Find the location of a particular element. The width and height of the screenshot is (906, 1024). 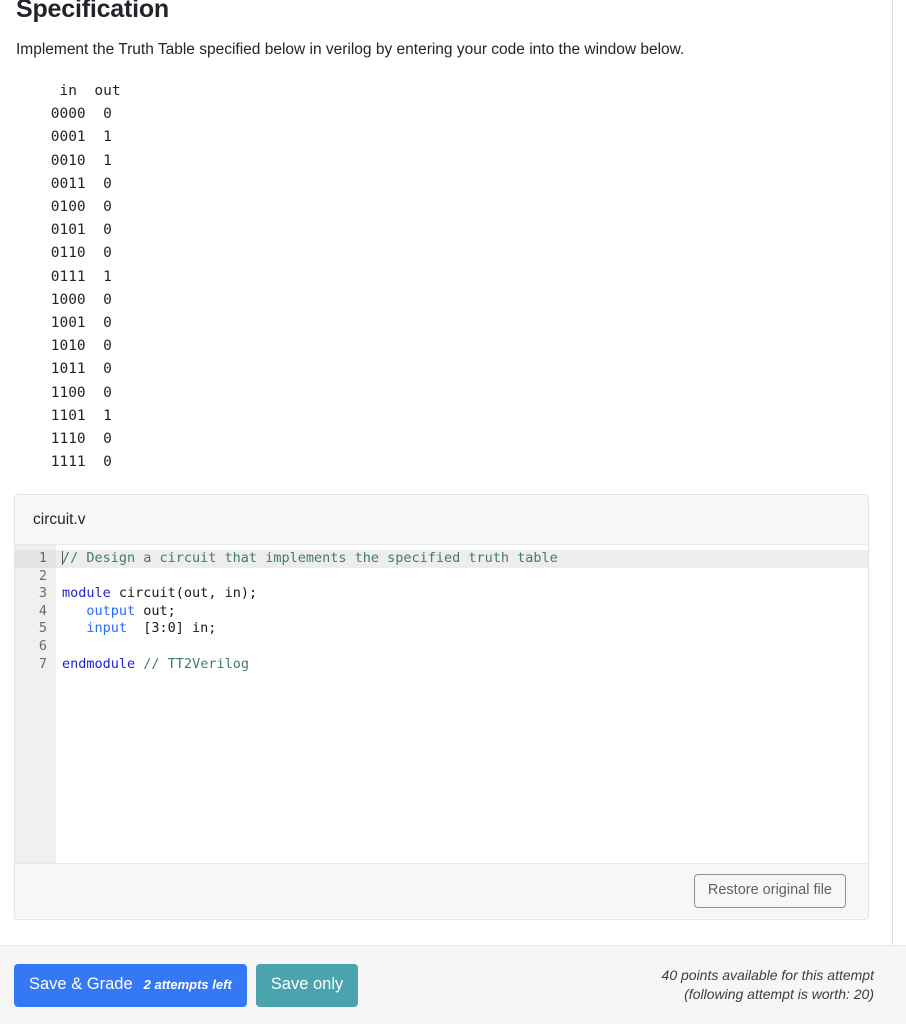

code-line-3: module circuit(out, in); is located at coordinates (462, 594).